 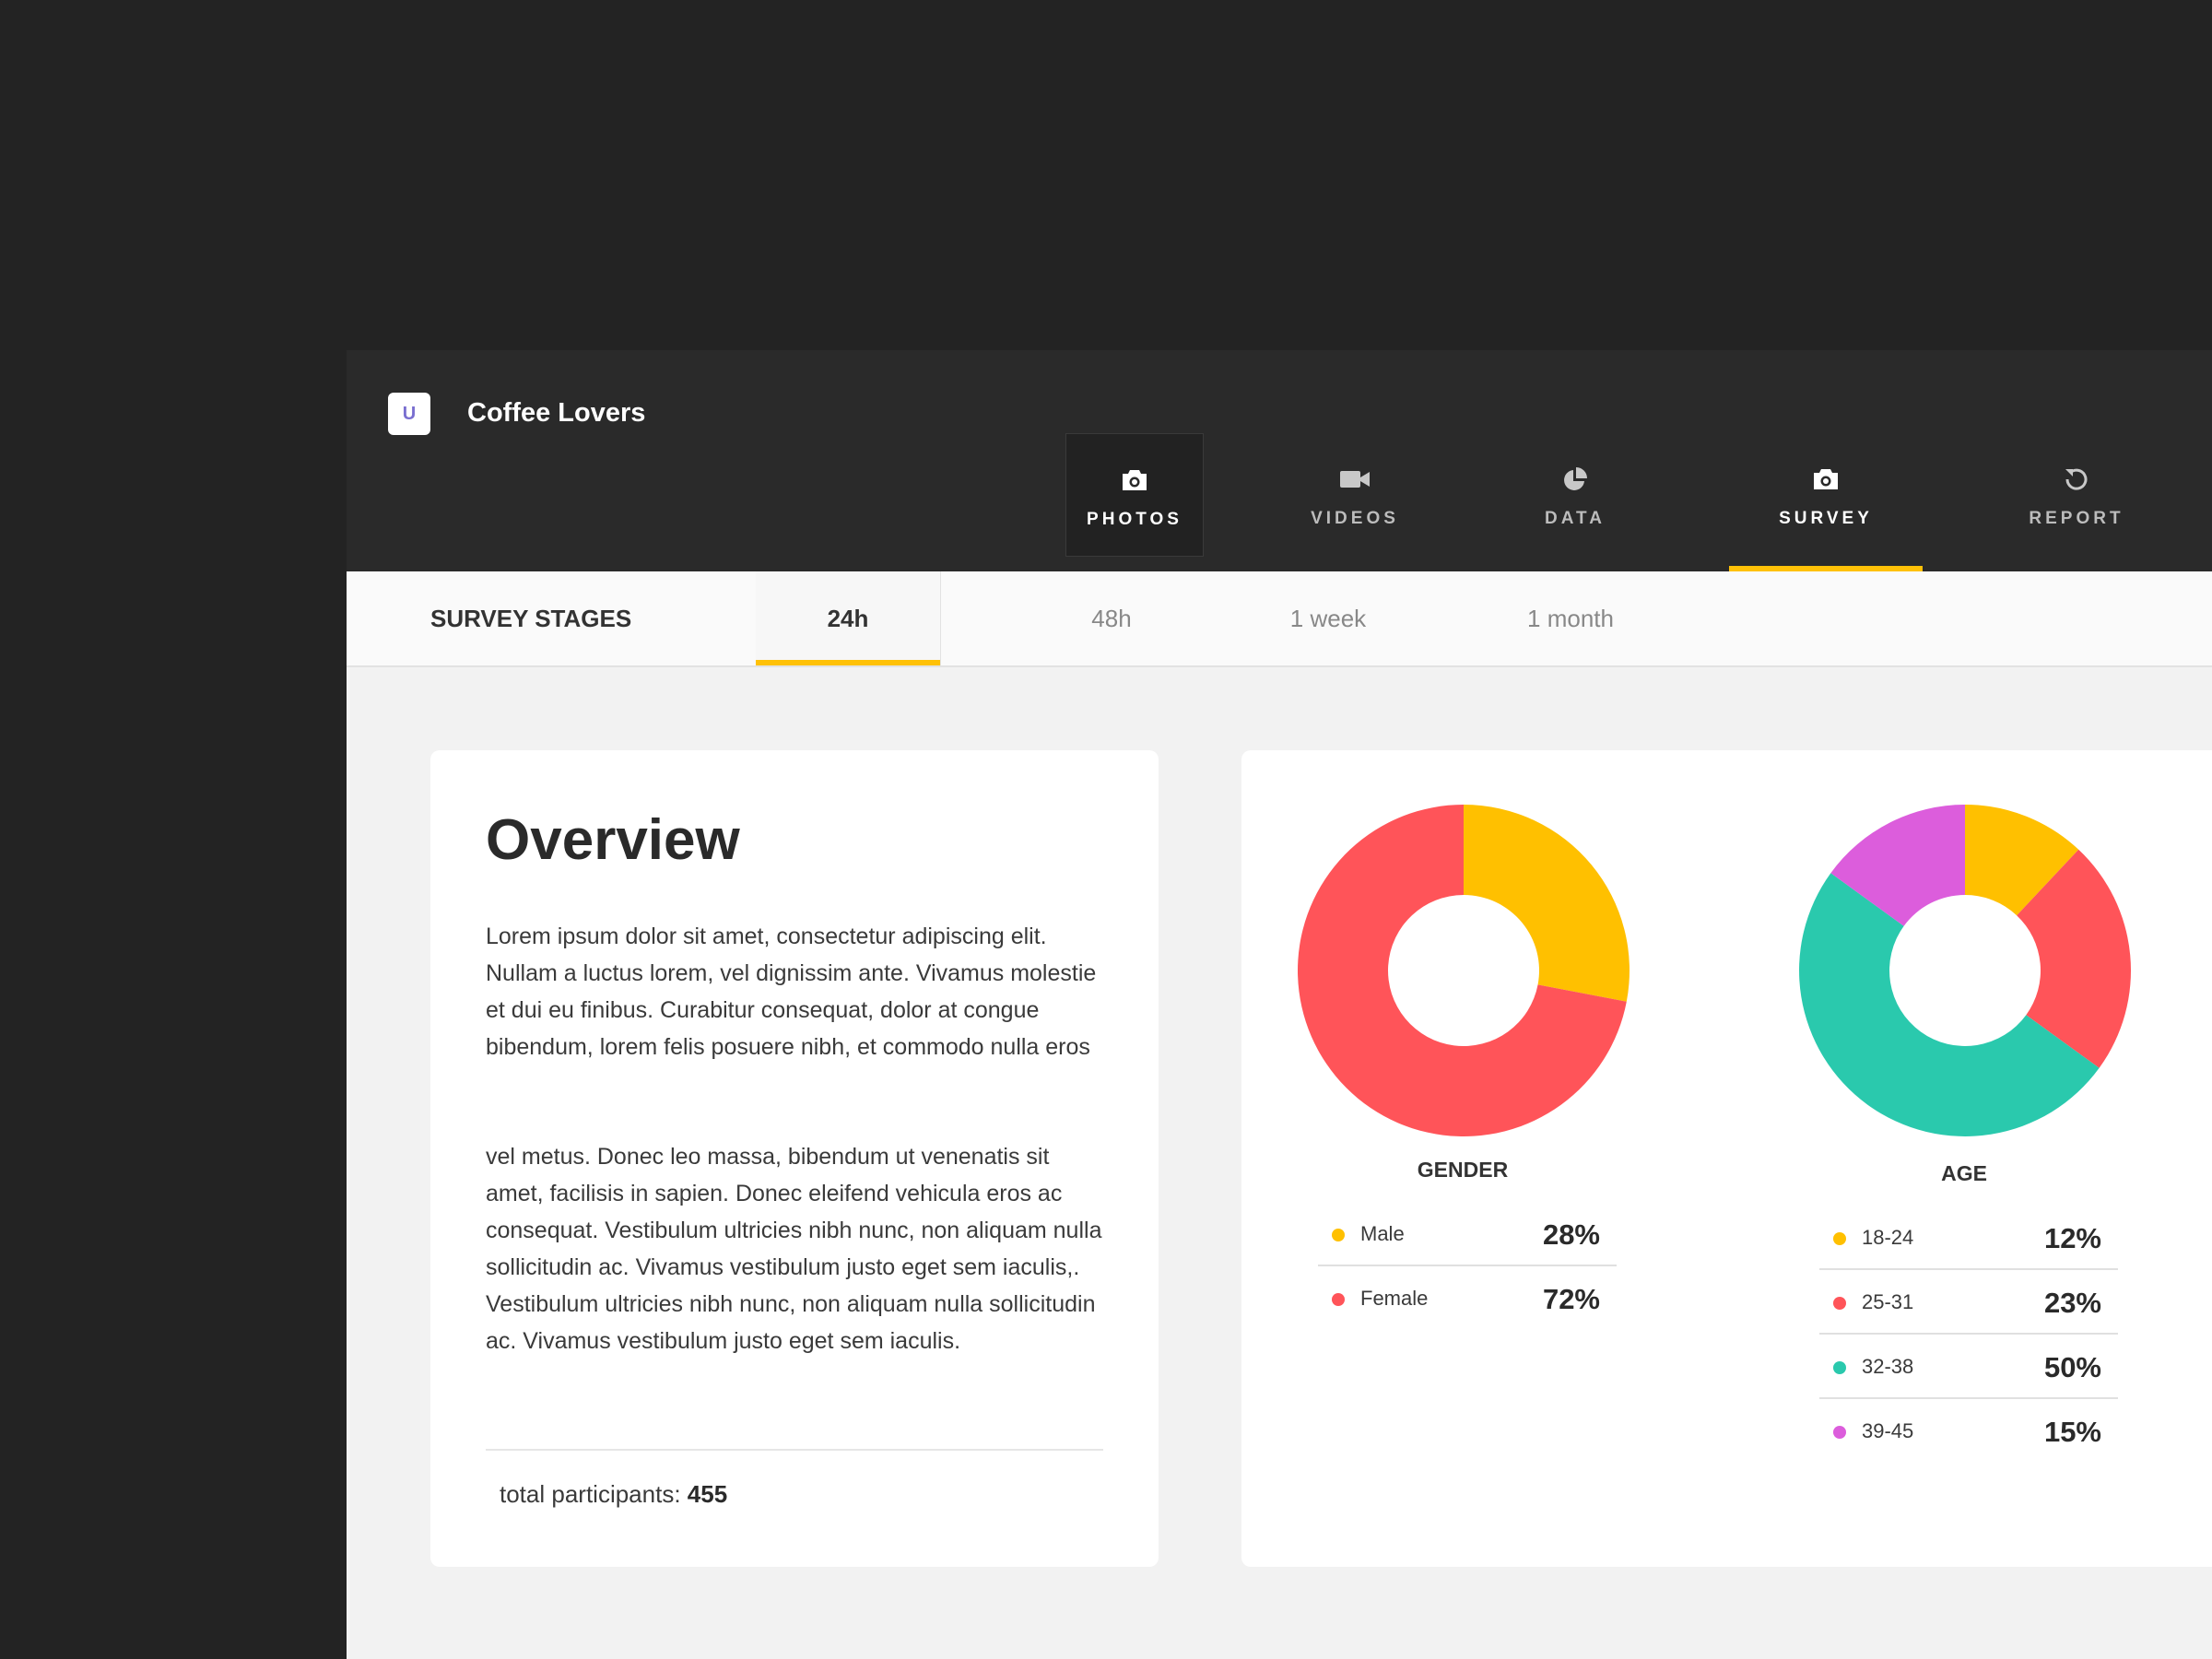 I want to click on survey-stages-bar: SURVEY STAGES 24h 48h 1 week 1 month, so click(x=1279, y=619).